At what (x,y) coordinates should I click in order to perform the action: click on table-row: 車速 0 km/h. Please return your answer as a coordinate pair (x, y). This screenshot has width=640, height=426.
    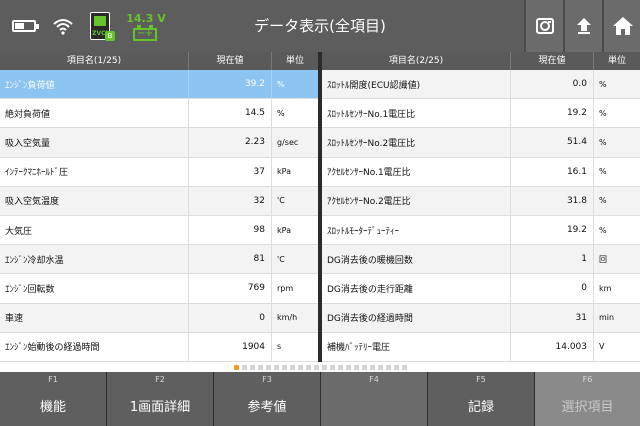
    Looking at the image, I should click on (159, 318).